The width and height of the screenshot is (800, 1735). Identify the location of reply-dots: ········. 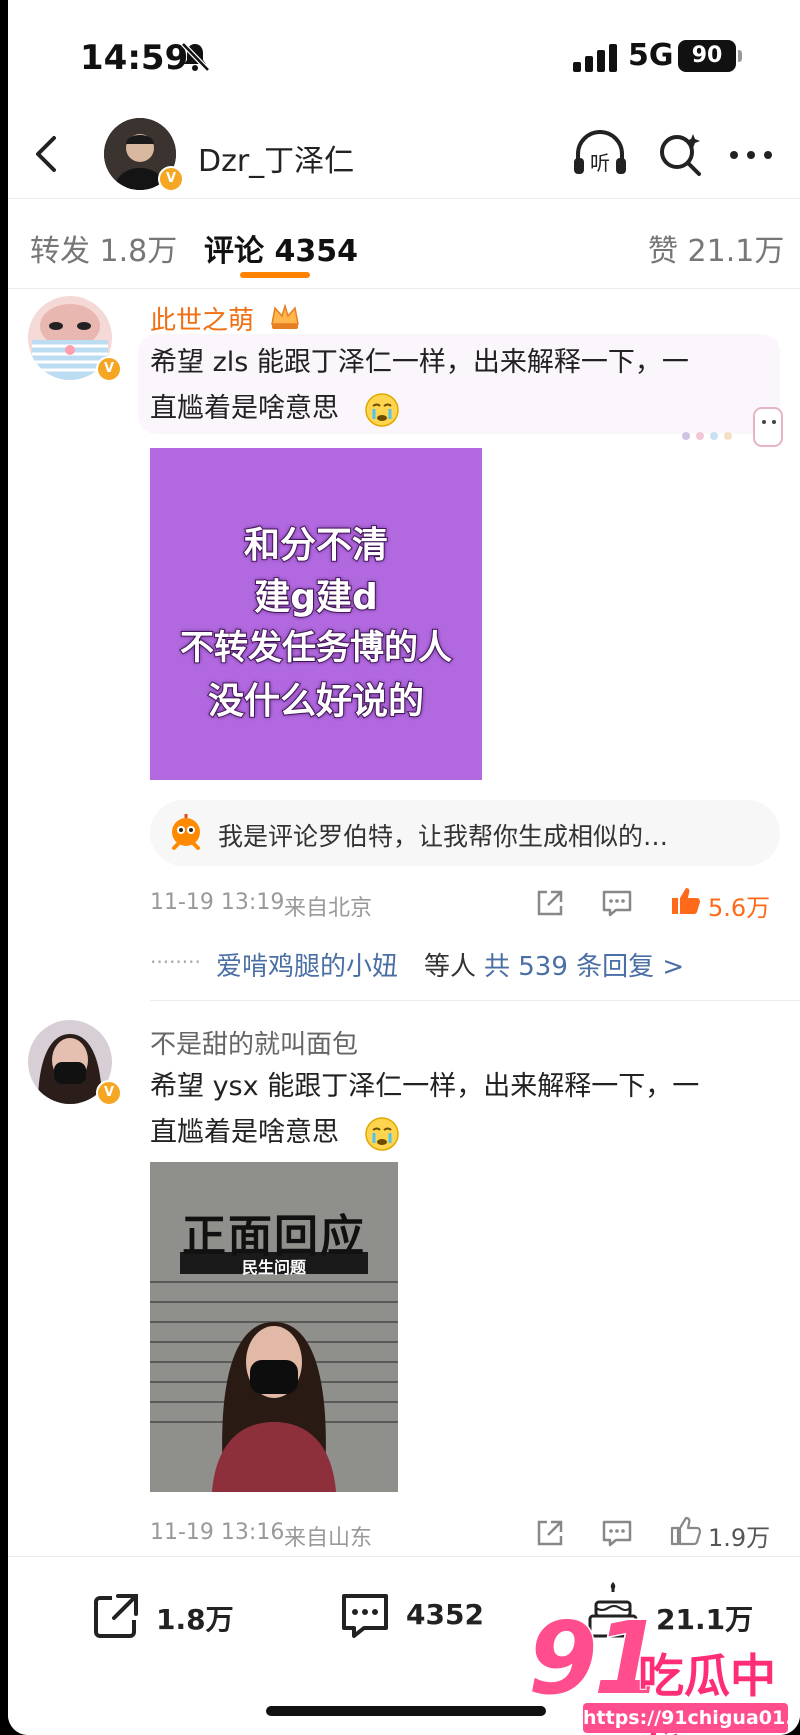
(175, 962).